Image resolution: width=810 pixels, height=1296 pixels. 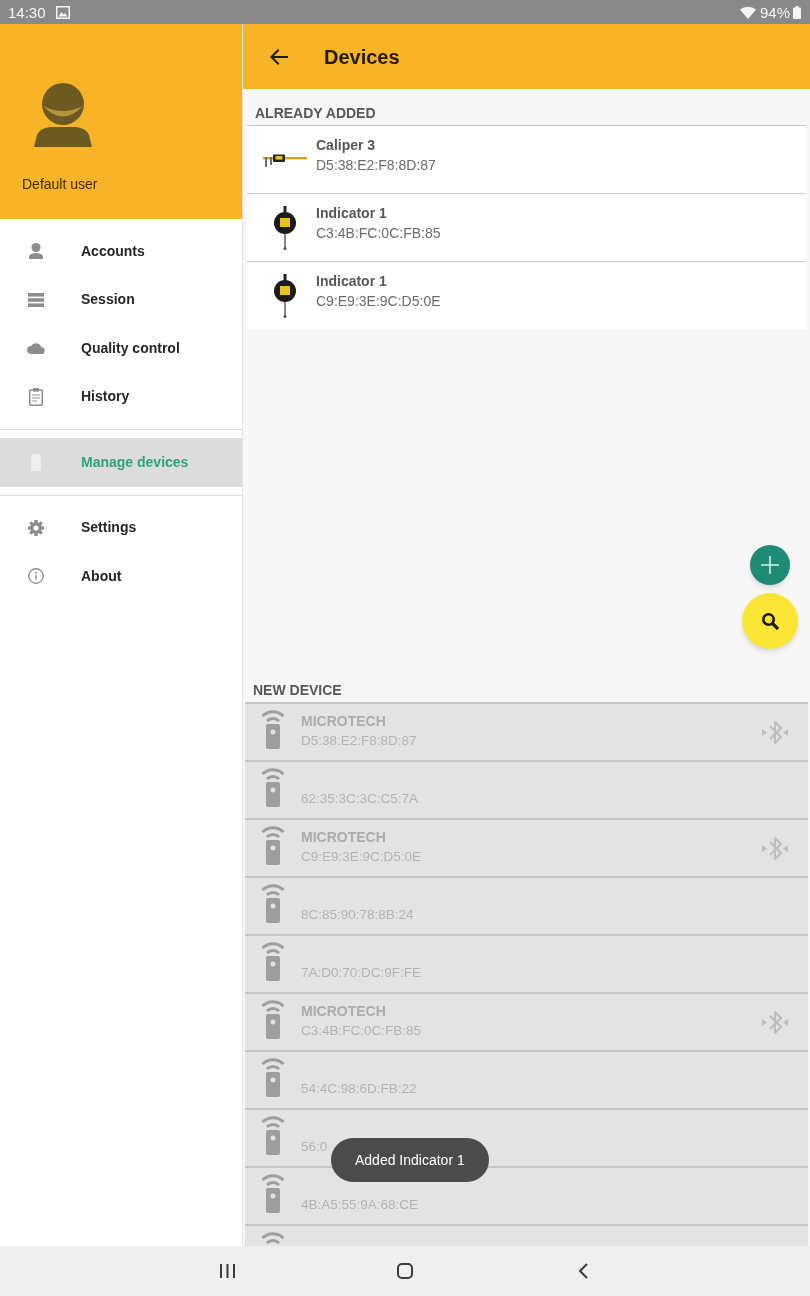 What do you see at coordinates (36, 396) in the screenshot?
I see `clipboard-icon` at bounding box center [36, 396].